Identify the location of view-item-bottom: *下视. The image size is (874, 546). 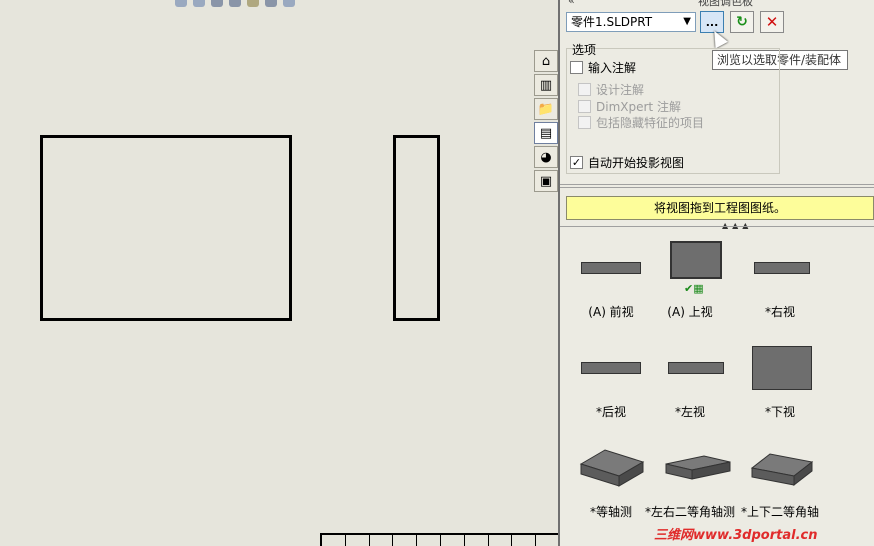
(780, 380).